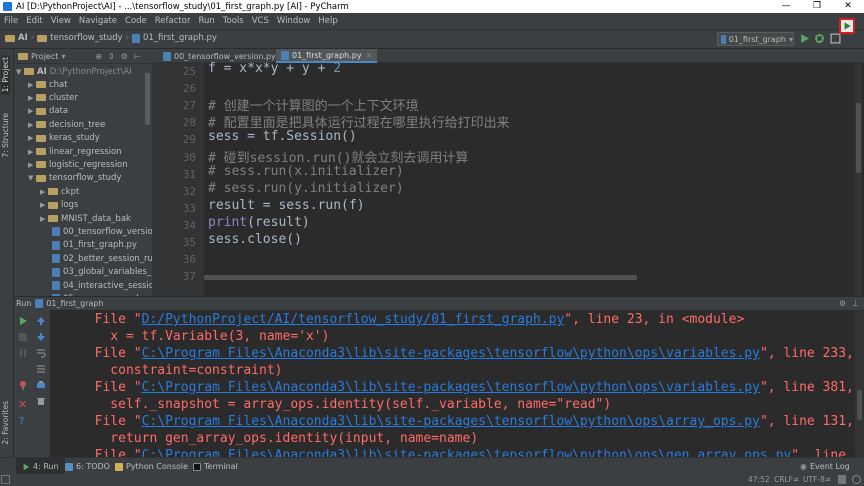 The height and width of the screenshot is (486, 864). What do you see at coordinates (61, 21) in the screenshot?
I see `menu-view: View` at bounding box center [61, 21].